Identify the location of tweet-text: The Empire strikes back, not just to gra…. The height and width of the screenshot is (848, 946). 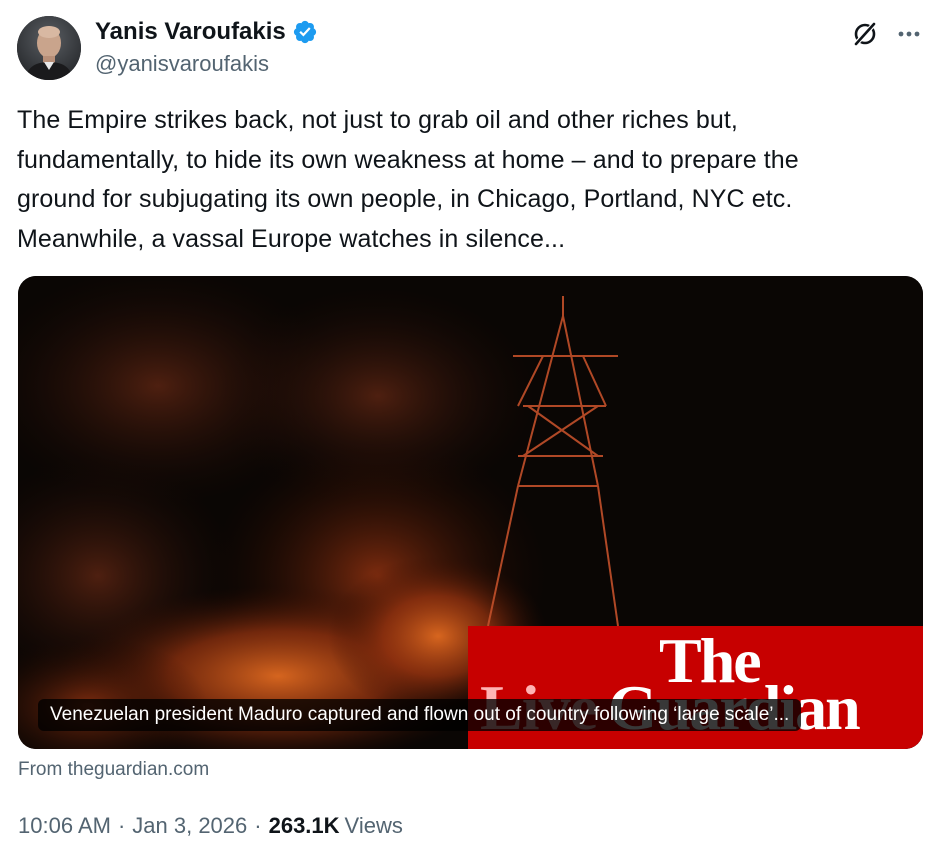
(408, 179).